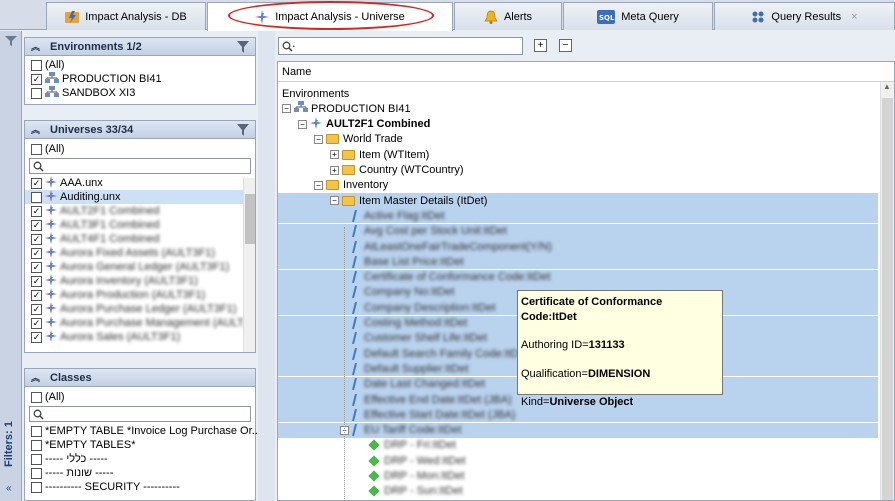 The width and height of the screenshot is (895, 501). I want to click on name-column-header: Name, so click(586, 72).